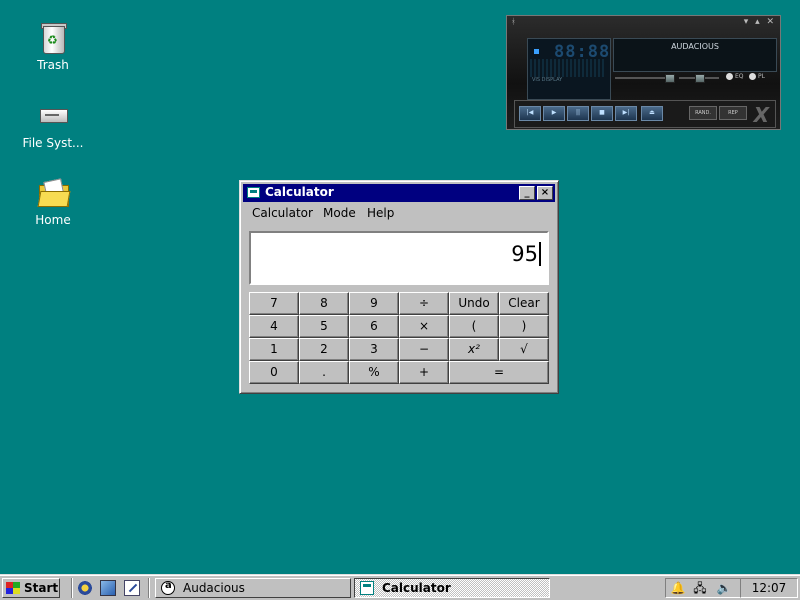 The image size is (800, 600). I want to click on display-value: 95, so click(526, 254).